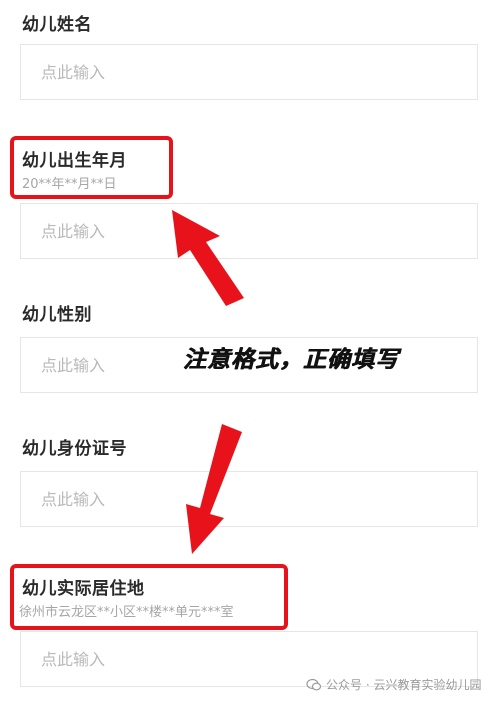 This screenshot has width=500, height=704. What do you see at coordinates (69, 184) in the screenshot?
I see `birthdate-format-hint: 20**年**月**日` at bounding box center [69, 184].